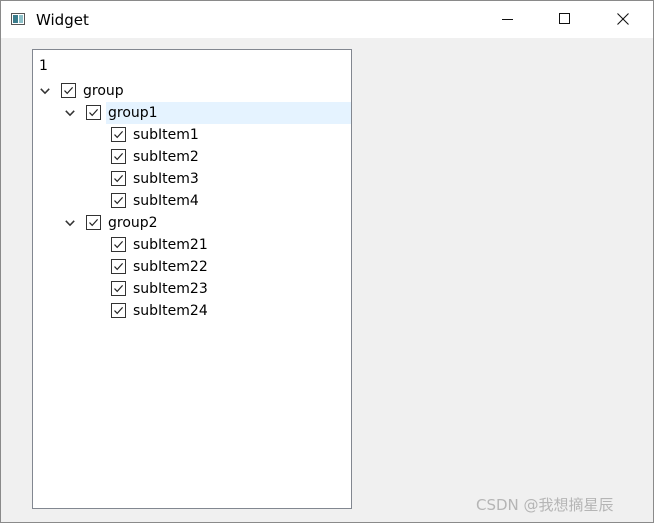 The width and height of the screenshot is (654, 523). I want to click on tree-item-label: subItem3, so click(166, 179).